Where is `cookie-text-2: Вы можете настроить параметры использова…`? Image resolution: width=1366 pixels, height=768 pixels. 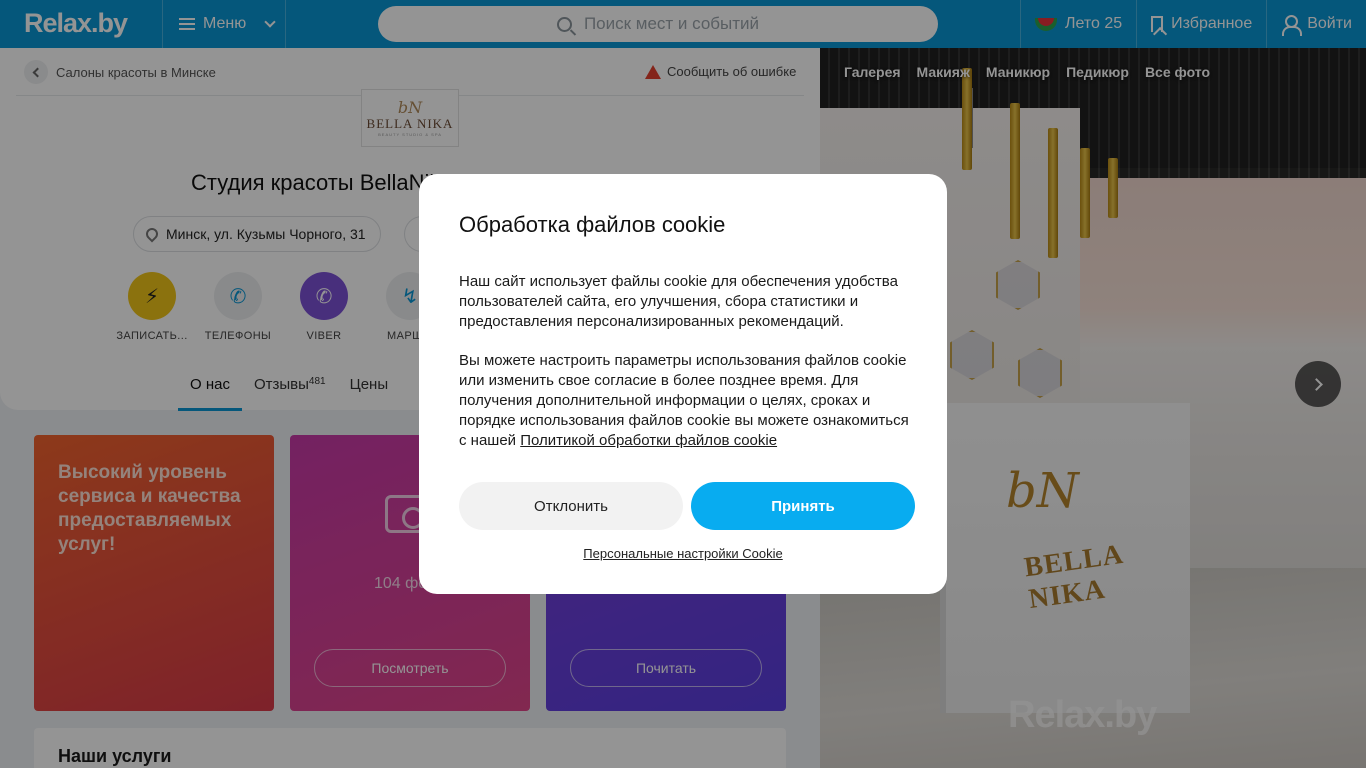
cookie-text-2: Вы можете настроить параметры использова… is located at coordinates (687, 401).